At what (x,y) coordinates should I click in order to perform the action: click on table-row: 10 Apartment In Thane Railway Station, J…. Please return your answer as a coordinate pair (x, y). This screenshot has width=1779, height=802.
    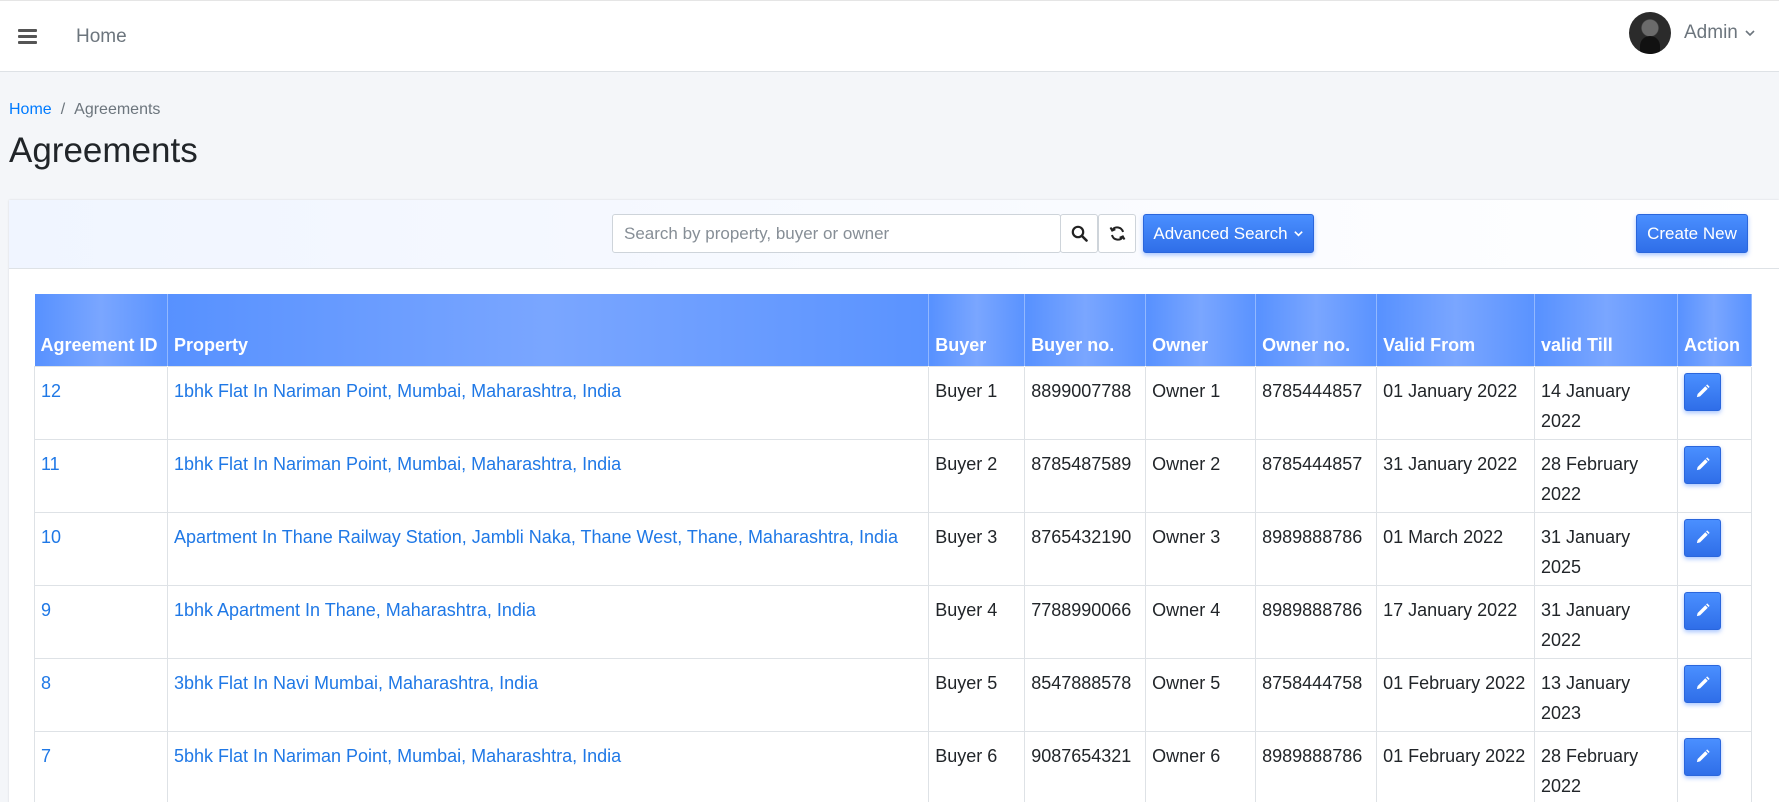
    Looking at the image, I should click on (893, 548).